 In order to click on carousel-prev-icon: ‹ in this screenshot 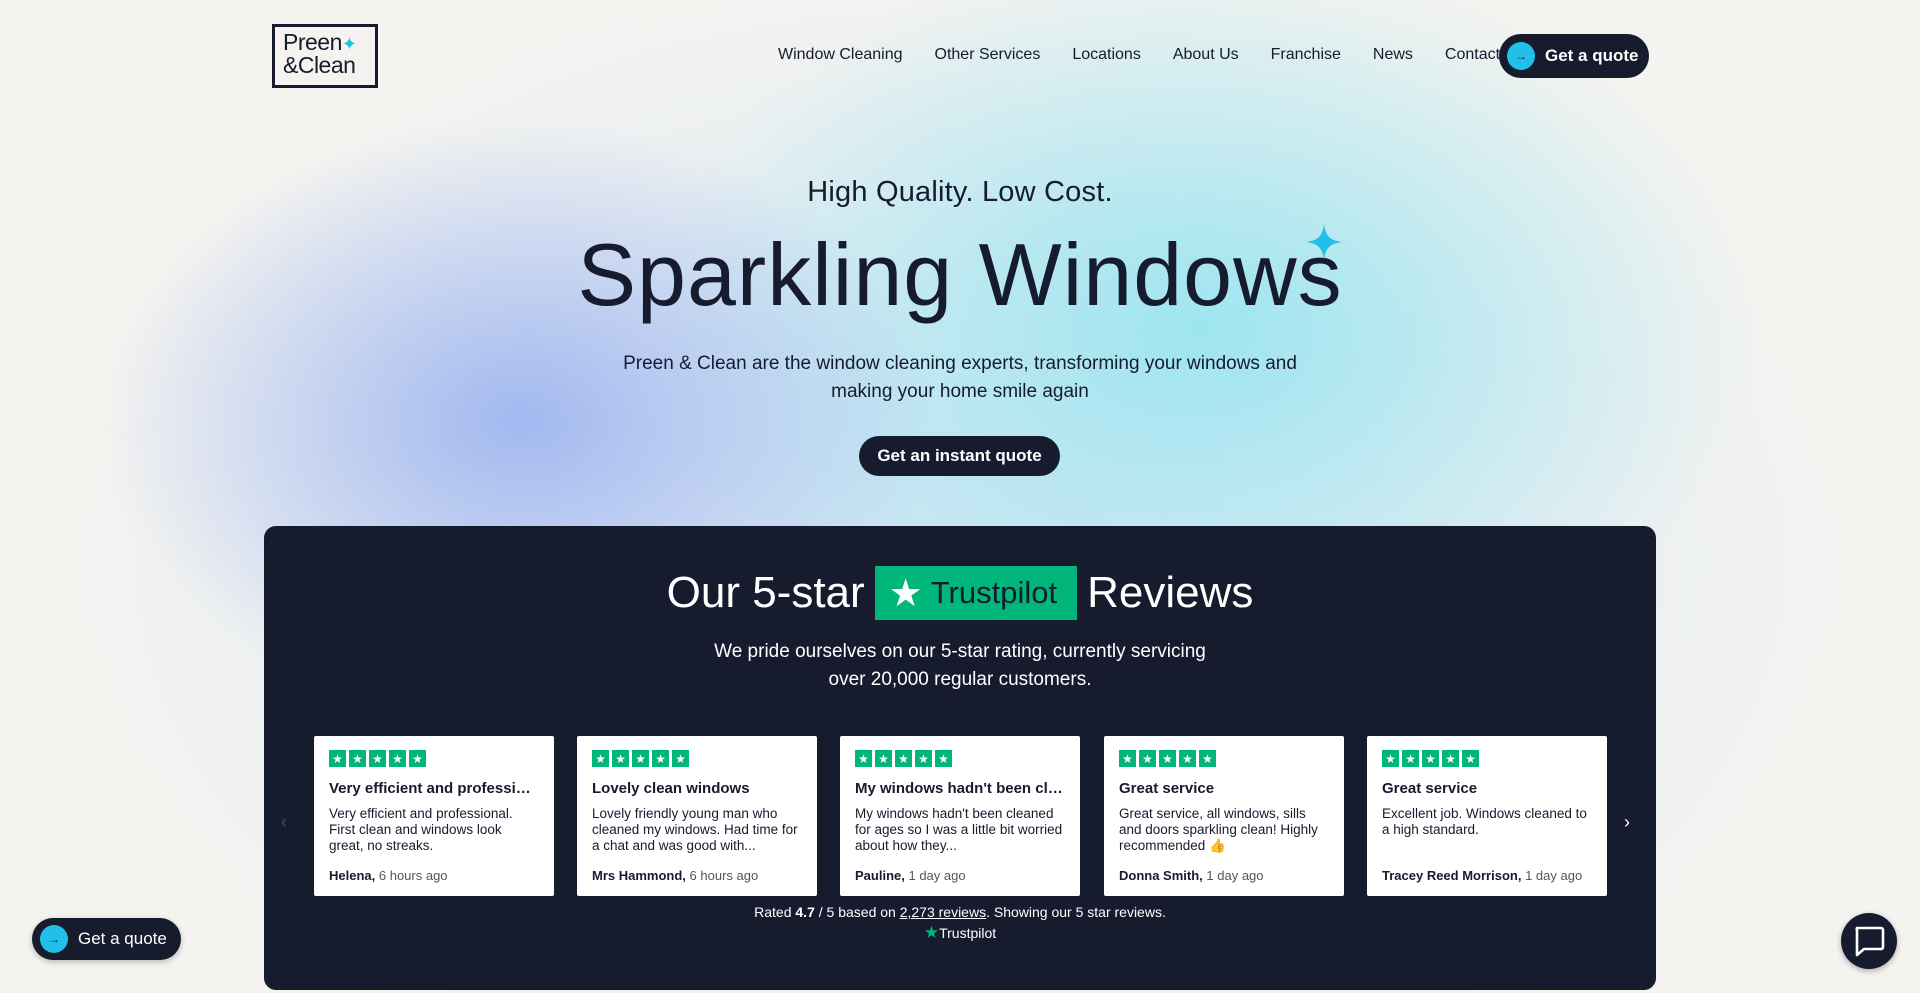, I will do `click(284, 822)`.